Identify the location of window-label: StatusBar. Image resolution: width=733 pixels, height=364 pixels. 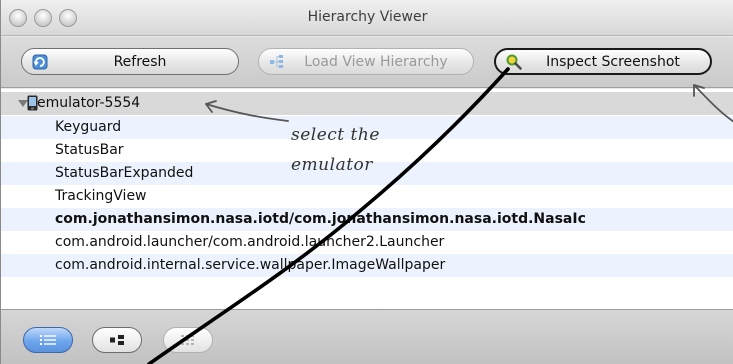
(89, 150).